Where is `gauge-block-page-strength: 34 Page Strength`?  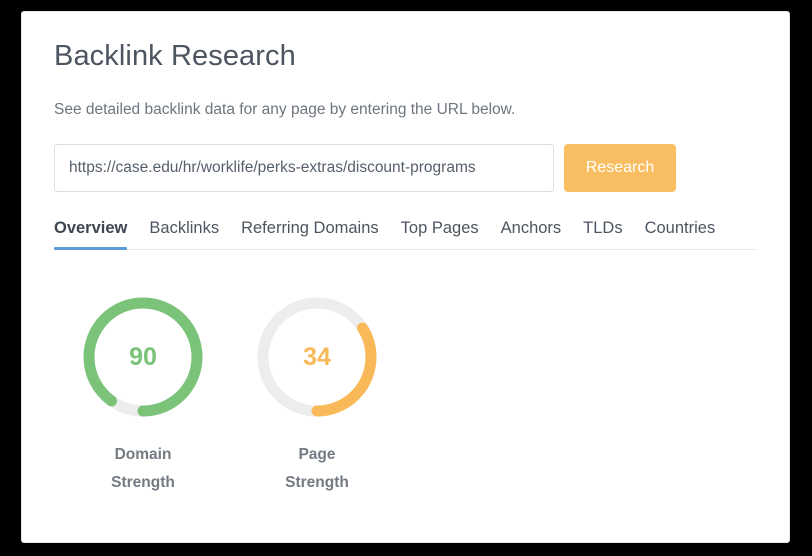 gauge-block-page-strength: 34 Page Strength is located at coordinates (317, 394).